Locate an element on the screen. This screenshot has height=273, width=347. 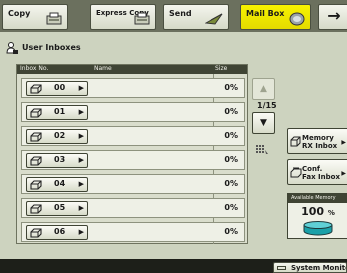
numeric-keypad-icon is located at coordinates (262, 151).